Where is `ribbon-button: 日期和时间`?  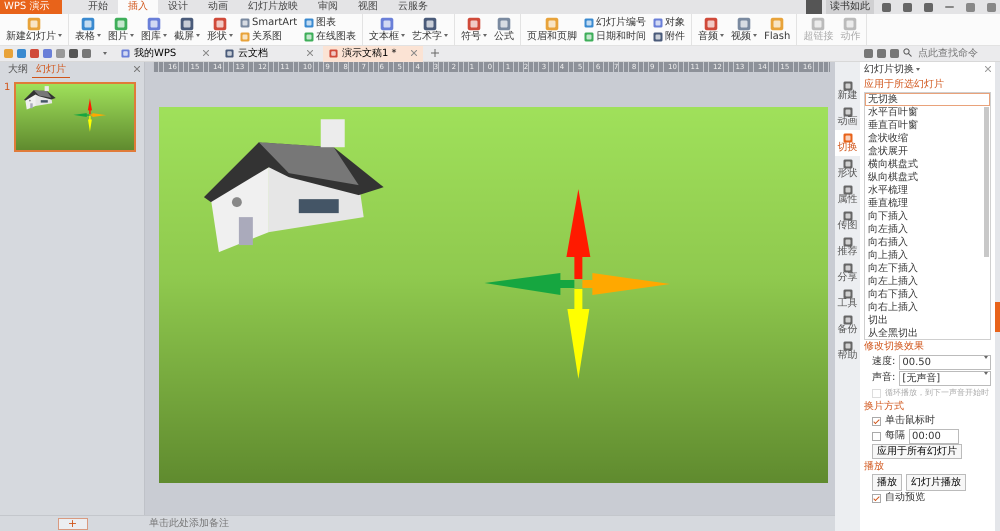 ribbon-button: 日期和时间 is located at coordinates (615, 37).